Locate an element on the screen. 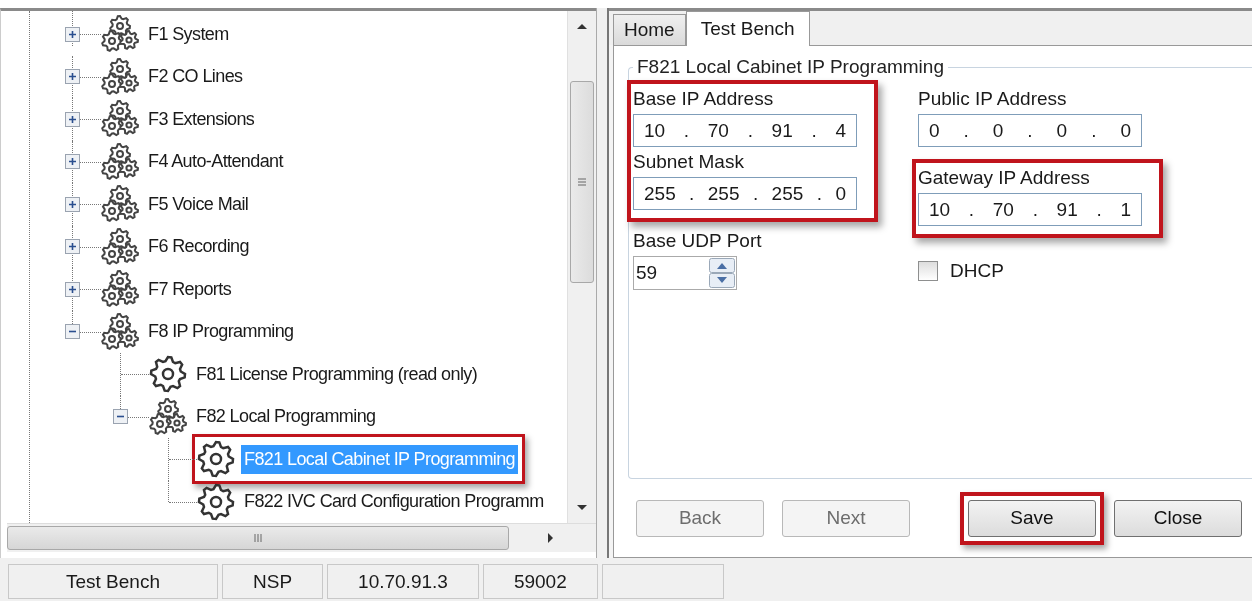 This screenshot has width=1252, height=601. tab: Home is located at coordinates (649, 29).